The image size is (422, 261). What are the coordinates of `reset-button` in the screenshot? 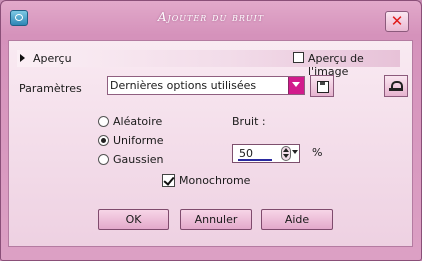 It's located at (396, 86).